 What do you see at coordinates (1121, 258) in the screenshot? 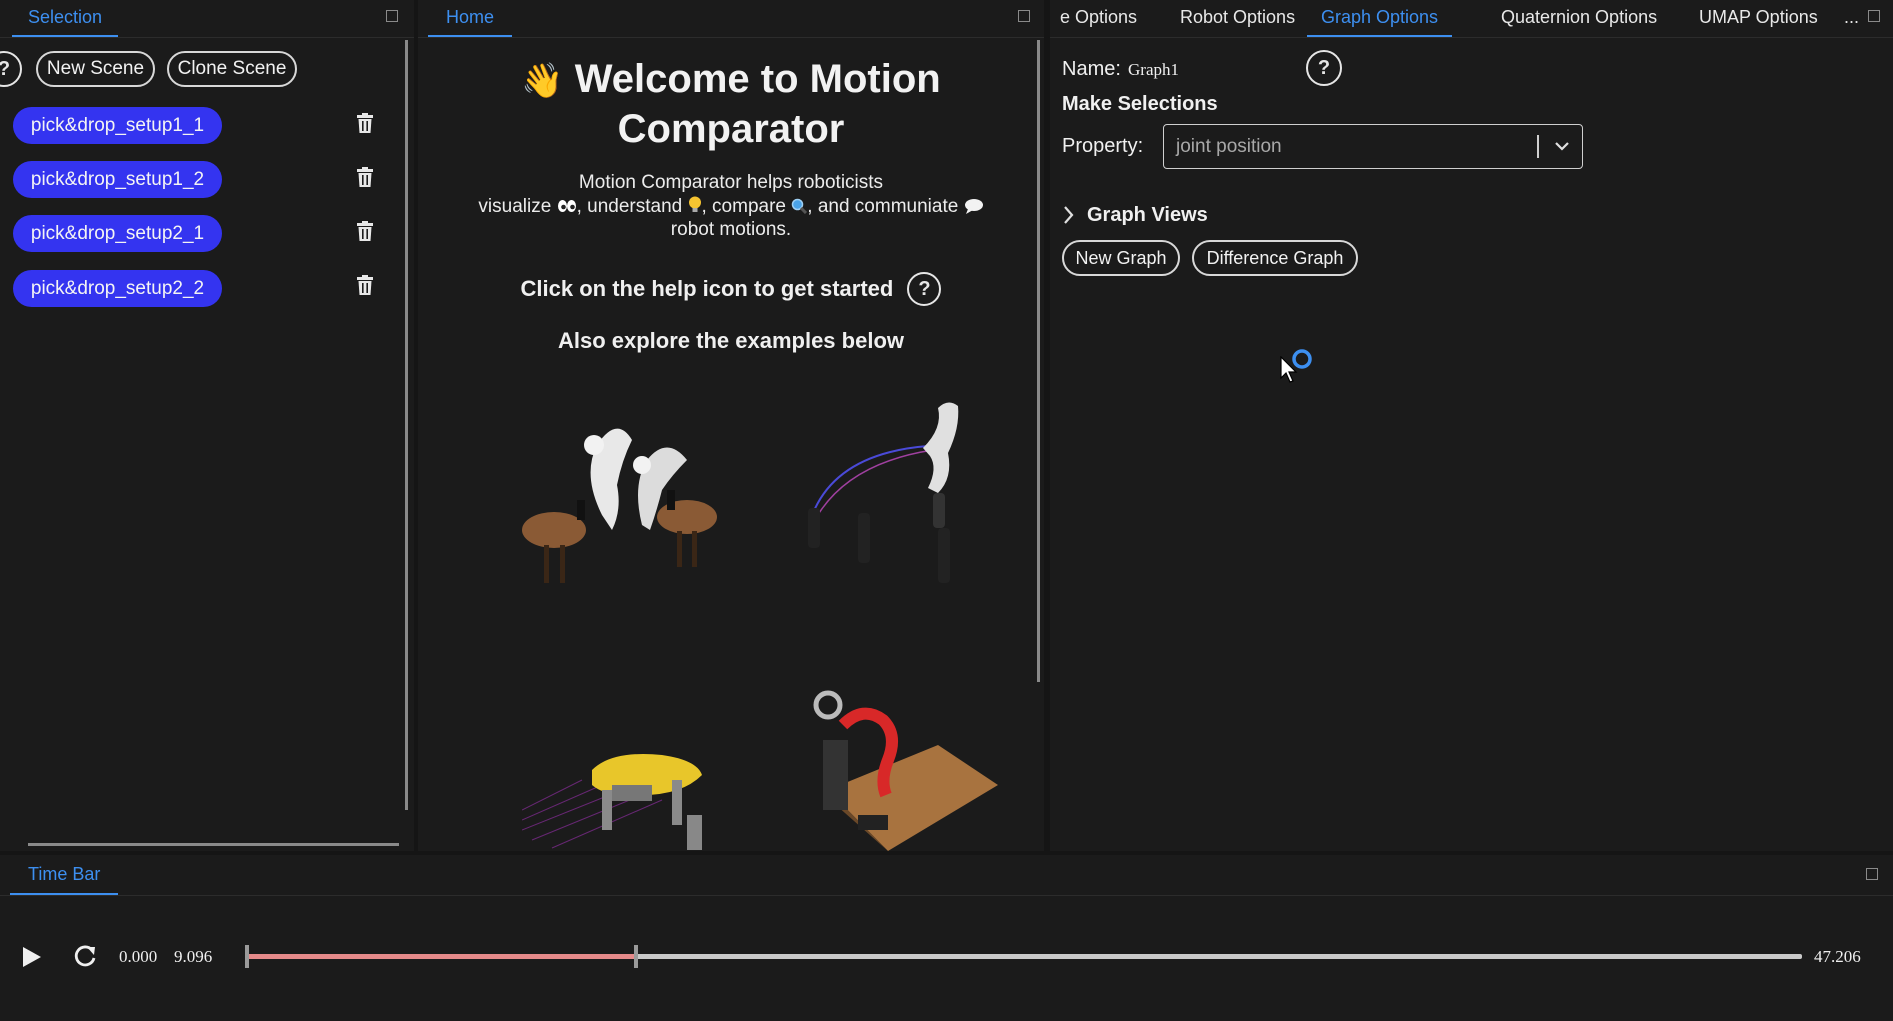
I see `new-graph-button: New Graph` at bounding box center [1121, 258].